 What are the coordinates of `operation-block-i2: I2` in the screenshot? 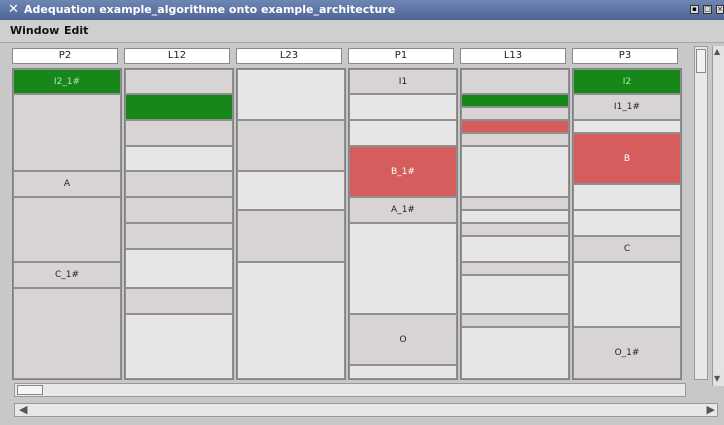 It's located at (627, 81).